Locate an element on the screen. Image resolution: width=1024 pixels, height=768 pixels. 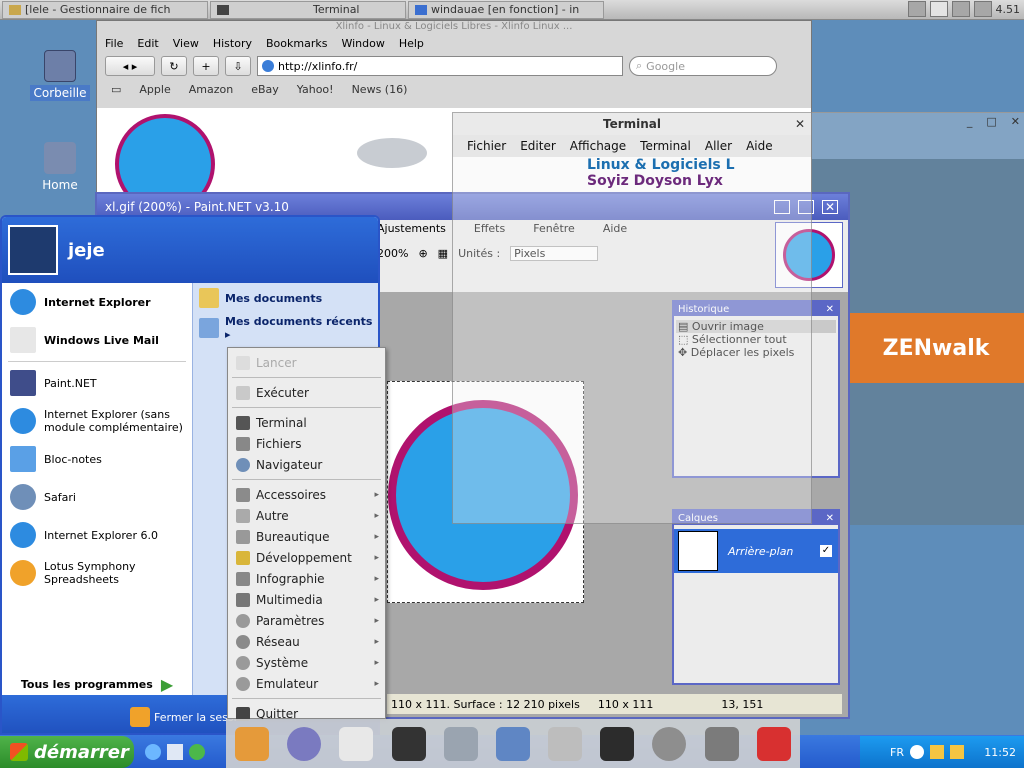
documents-icon is located at coordinates (356, 743).